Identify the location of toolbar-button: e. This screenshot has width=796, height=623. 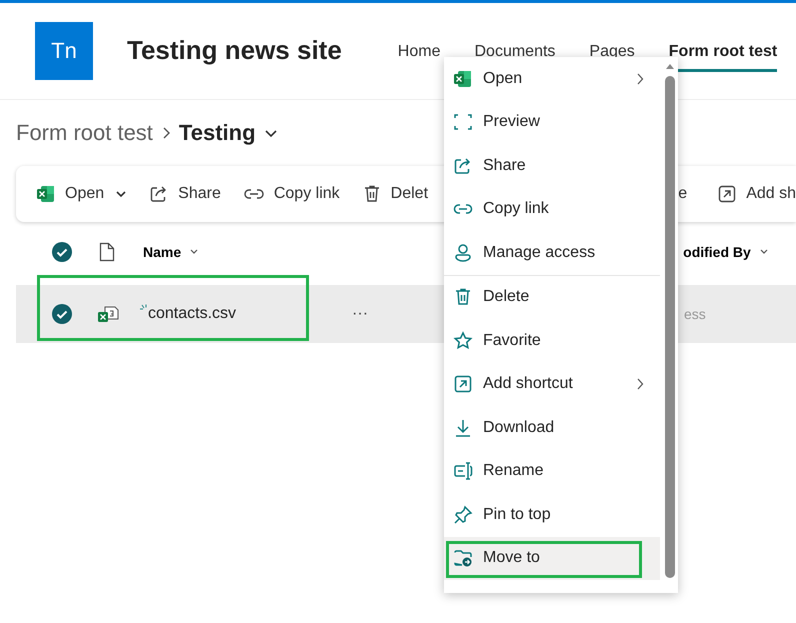
(683, 194).